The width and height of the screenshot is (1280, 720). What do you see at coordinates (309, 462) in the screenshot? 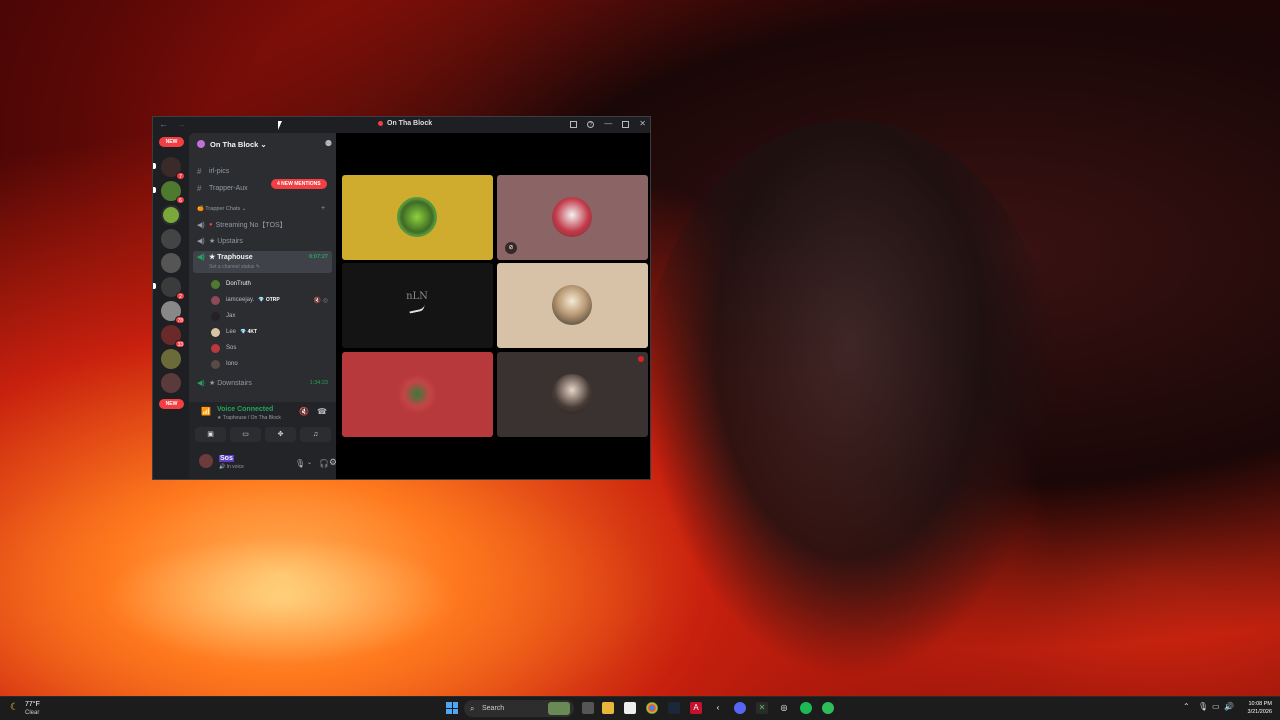
I see `mic-options-chevron-icon: ⌄` at bounding box center [309, 462].